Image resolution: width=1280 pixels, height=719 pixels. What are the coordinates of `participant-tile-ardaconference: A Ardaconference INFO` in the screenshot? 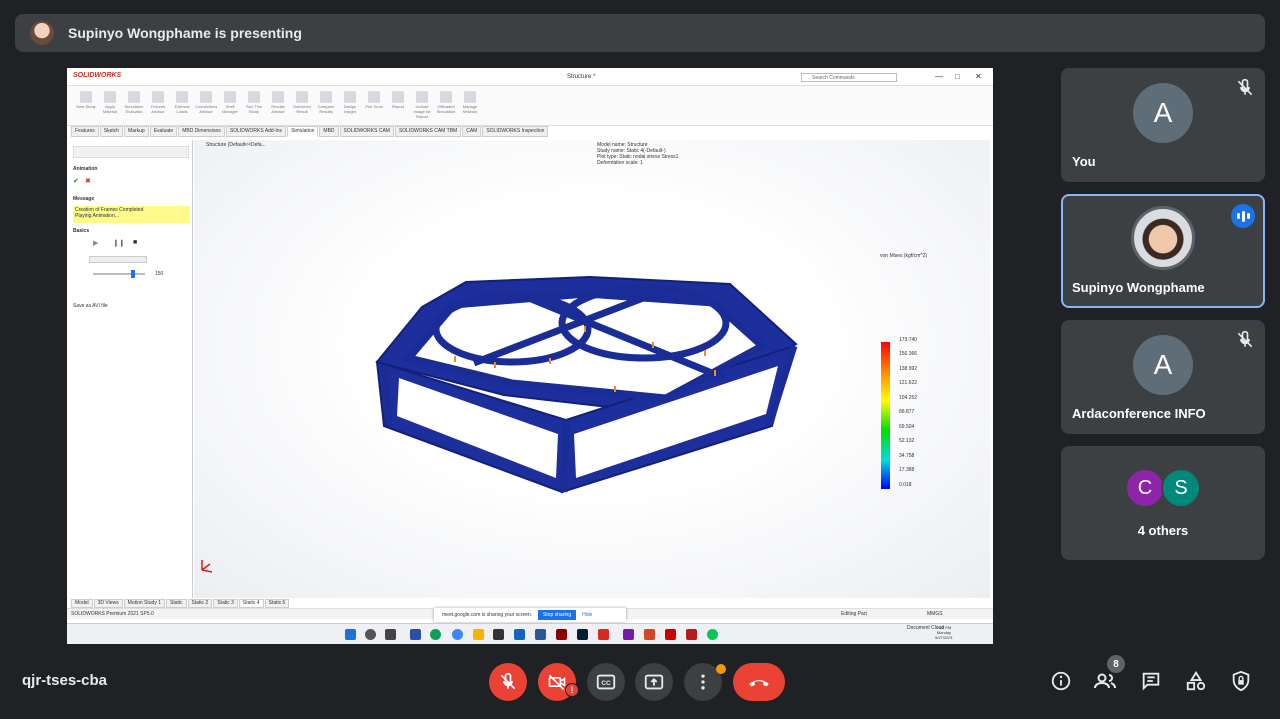 It's located at (1163, 377).